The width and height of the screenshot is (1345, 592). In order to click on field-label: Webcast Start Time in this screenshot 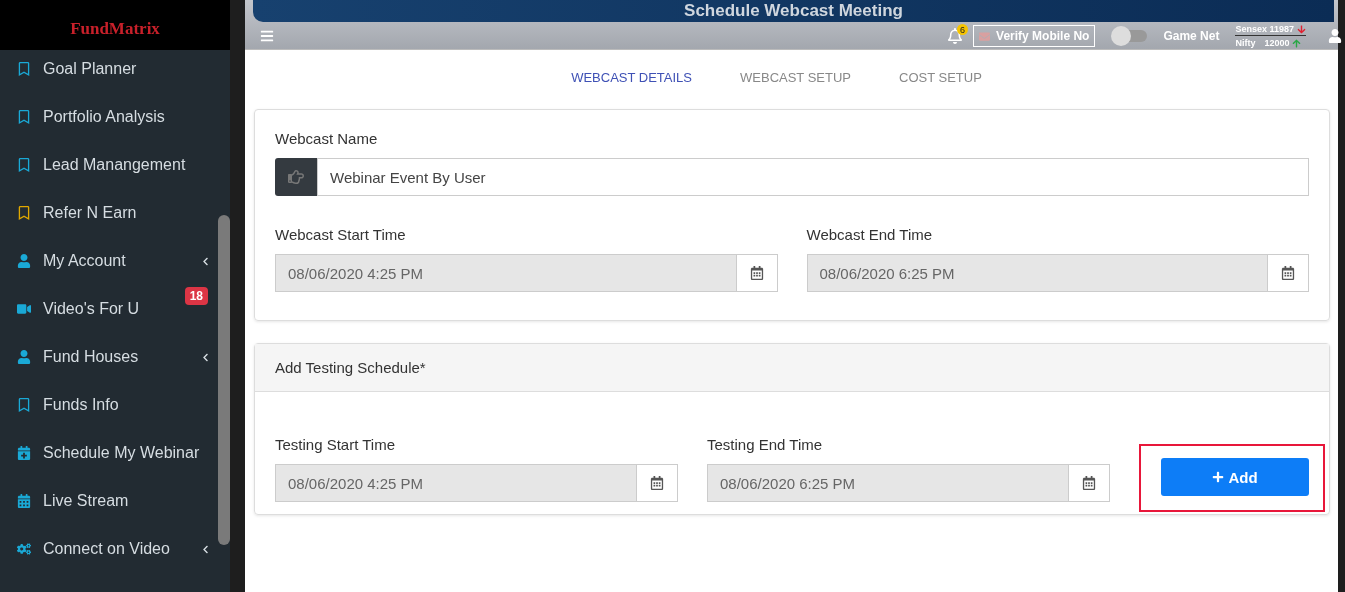, I will do `click(341, 234)`.